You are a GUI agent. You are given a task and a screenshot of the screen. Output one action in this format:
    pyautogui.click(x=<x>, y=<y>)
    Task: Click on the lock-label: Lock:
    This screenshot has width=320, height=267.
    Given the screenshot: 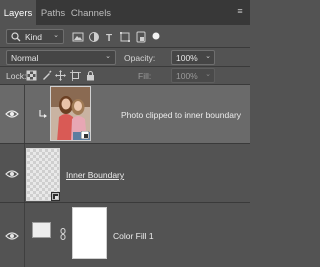 What is the action you would take?
    pyautogui.click(x=16, y=76)
    